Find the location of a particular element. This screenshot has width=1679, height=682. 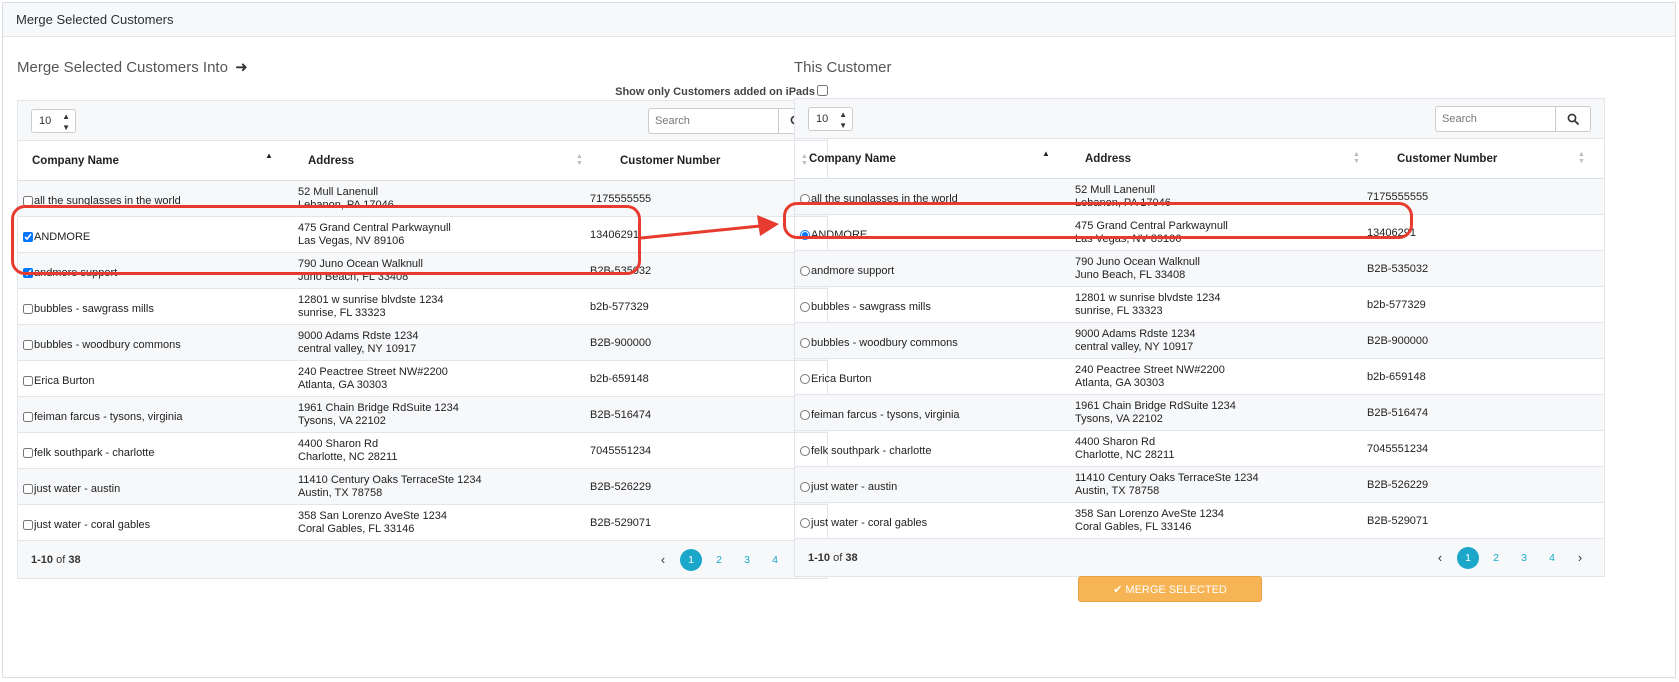

address-line-2: Coral Gables, FL 33146 is located at coordinates (1133, 527).